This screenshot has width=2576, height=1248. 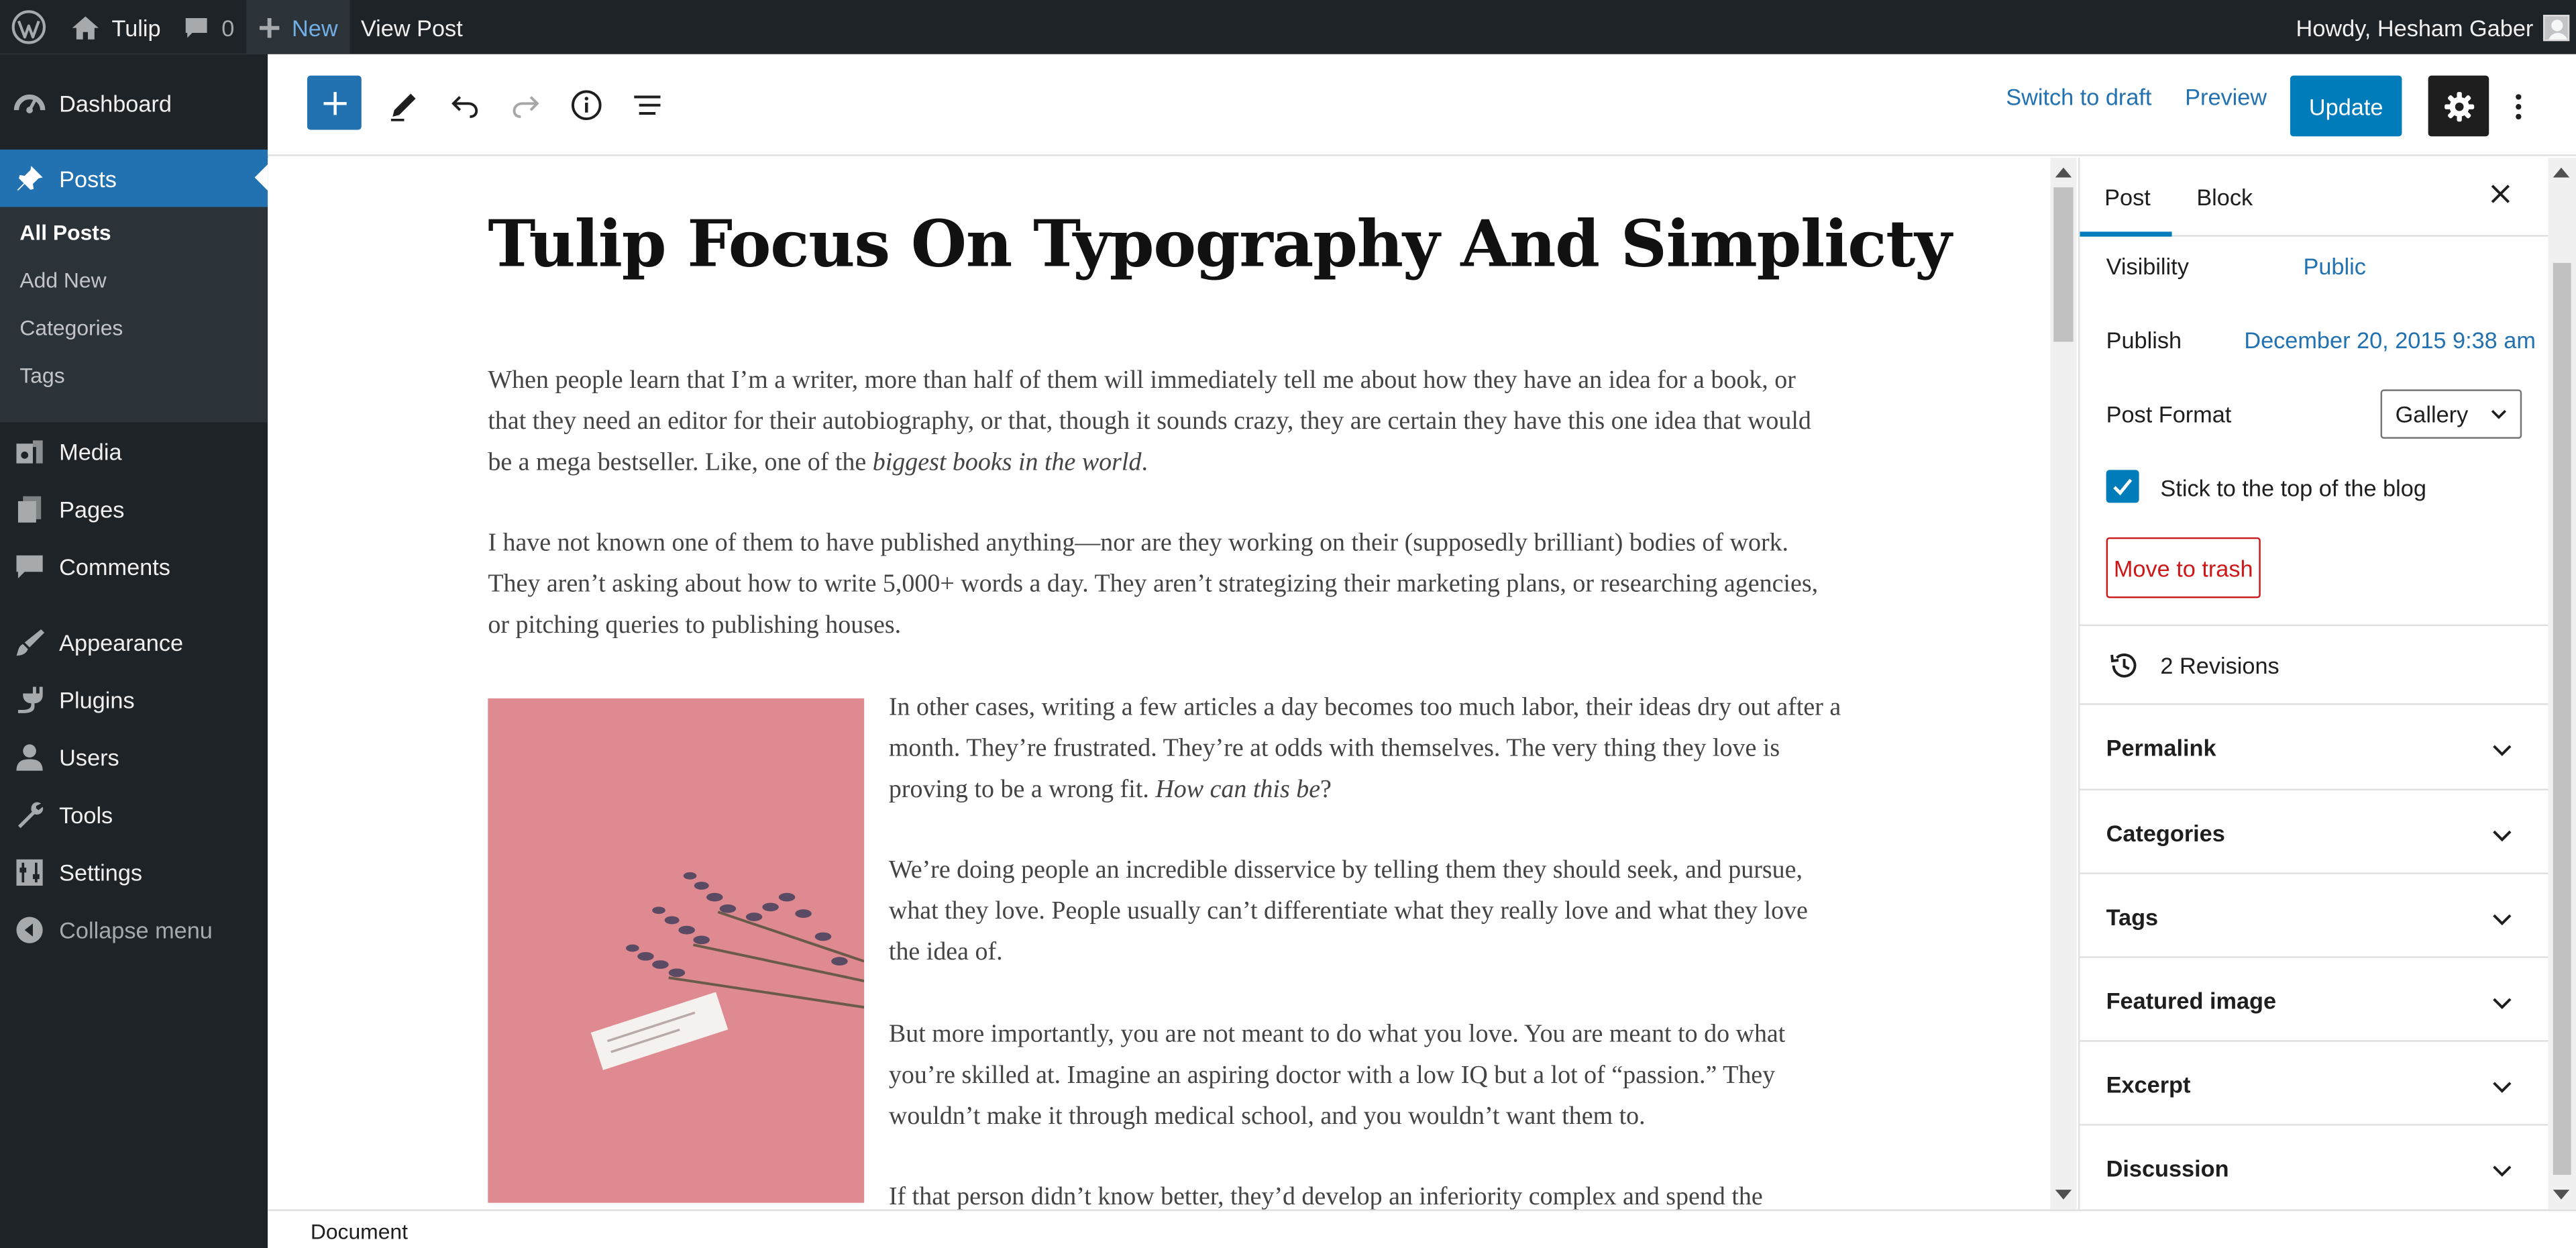 I want to click on pencil-icon, so click(x=403, y=107).